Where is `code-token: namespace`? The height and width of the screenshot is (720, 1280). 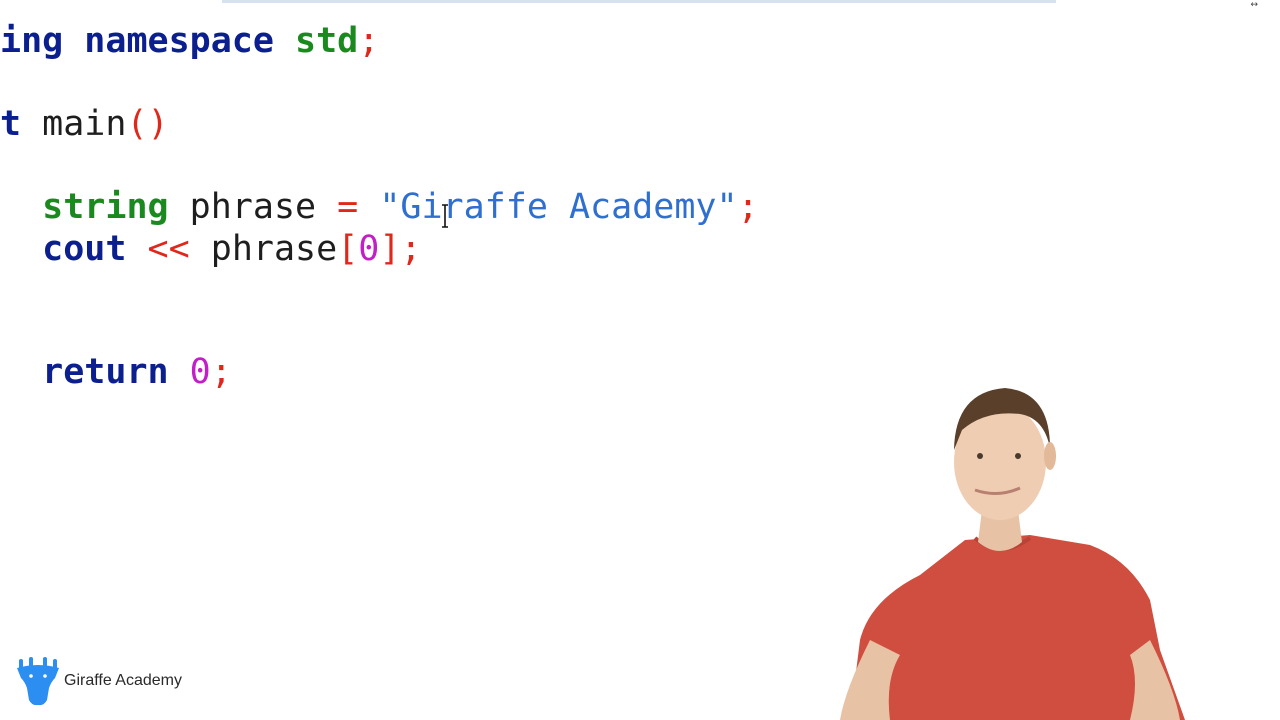
code-token: namespace is located at coordinates (179, 41).